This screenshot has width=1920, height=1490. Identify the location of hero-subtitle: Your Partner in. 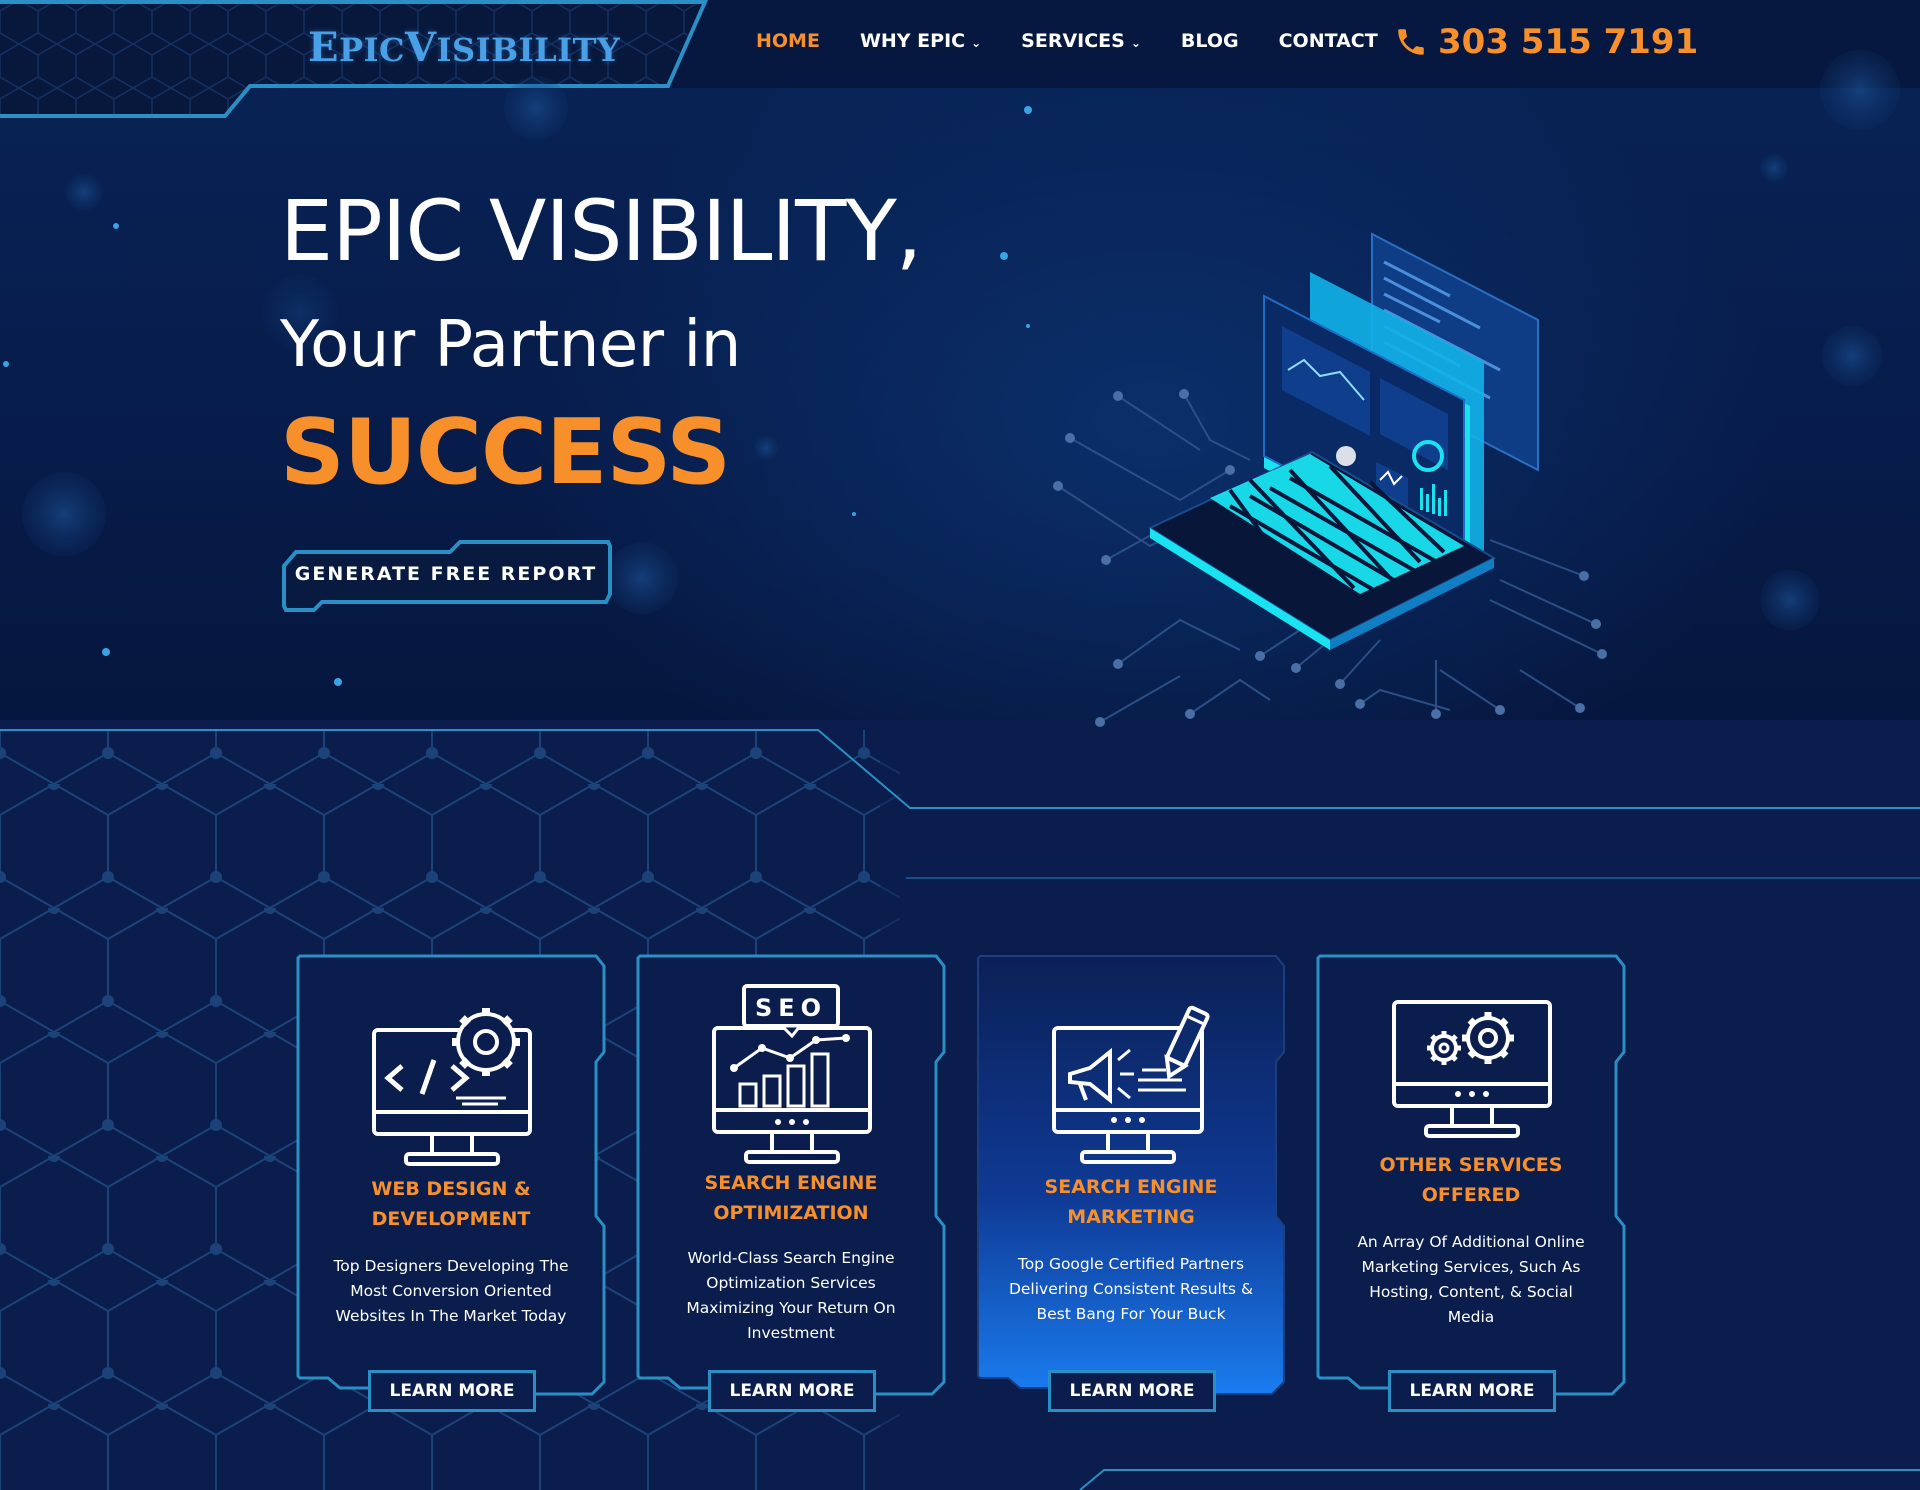
(510, 345).